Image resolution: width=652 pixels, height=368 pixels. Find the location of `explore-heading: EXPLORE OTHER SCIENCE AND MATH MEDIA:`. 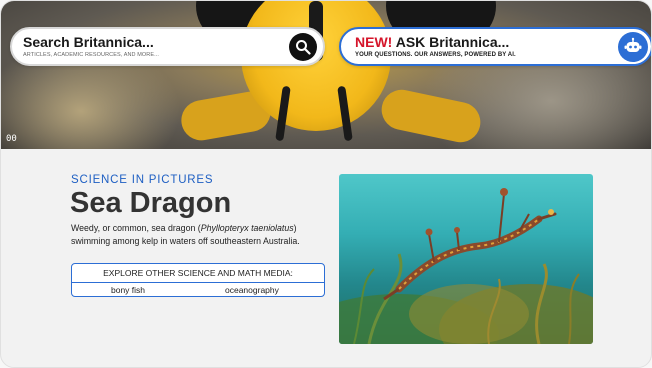

explore-heading: EXPLORE OTHER SCIENCE AND MATH MEDIA: is located at coordinates (198, 273).